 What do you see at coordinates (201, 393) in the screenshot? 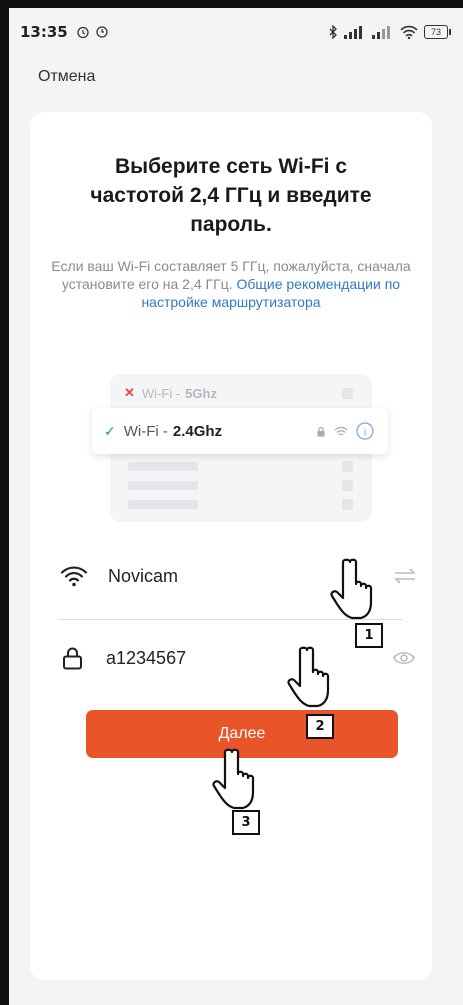
I see `illustration-5ghz-band: 5Ghz` at bounding box center [201, 393].